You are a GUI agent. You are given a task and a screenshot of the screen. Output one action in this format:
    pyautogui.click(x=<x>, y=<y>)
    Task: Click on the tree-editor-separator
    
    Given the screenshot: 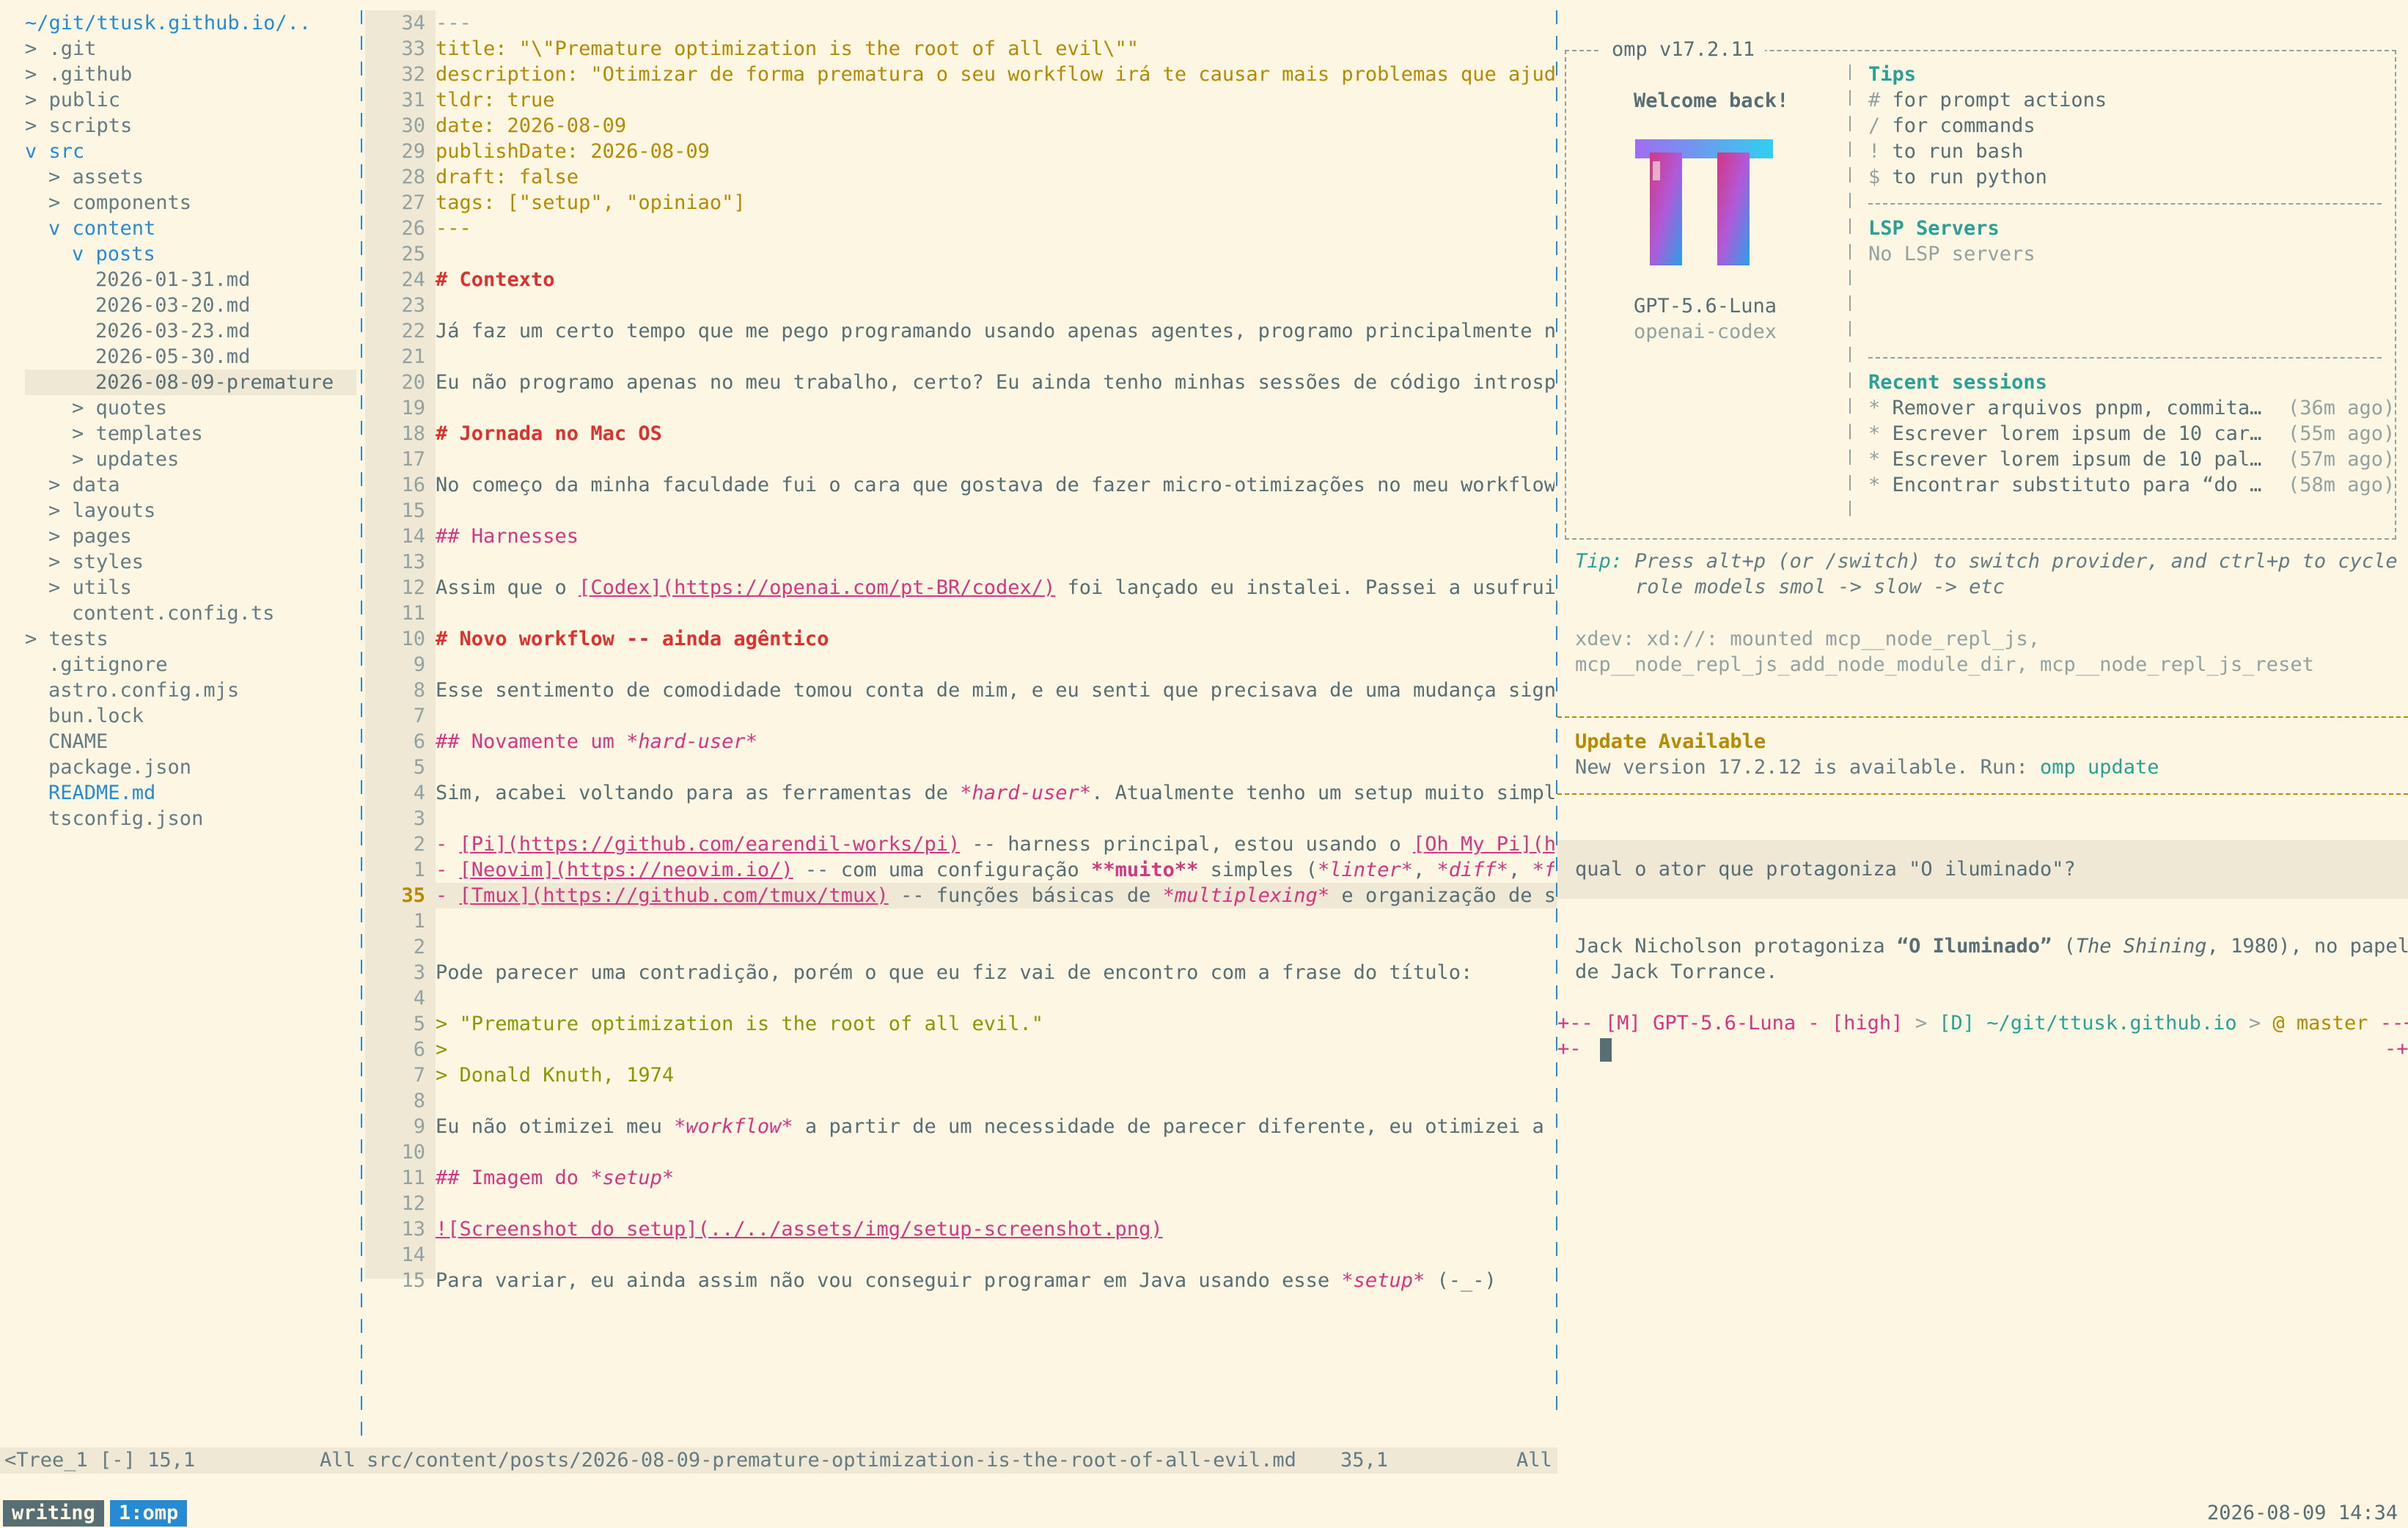 What is the action you would take?
    pyautogui.click(x=362, y=728)
    